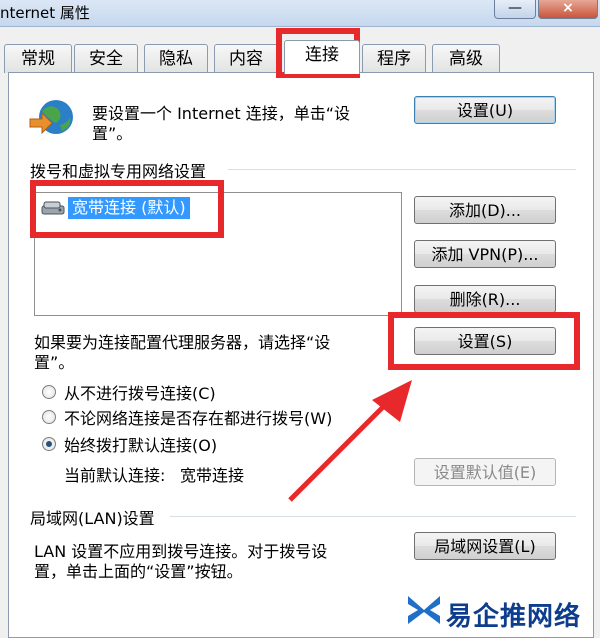 The width and height of the screenshot is (600, 638). What do you see at coordinates (424, 610) in the screenshot?
I see `brand-logo-icon` at bounding box center [424, 610].